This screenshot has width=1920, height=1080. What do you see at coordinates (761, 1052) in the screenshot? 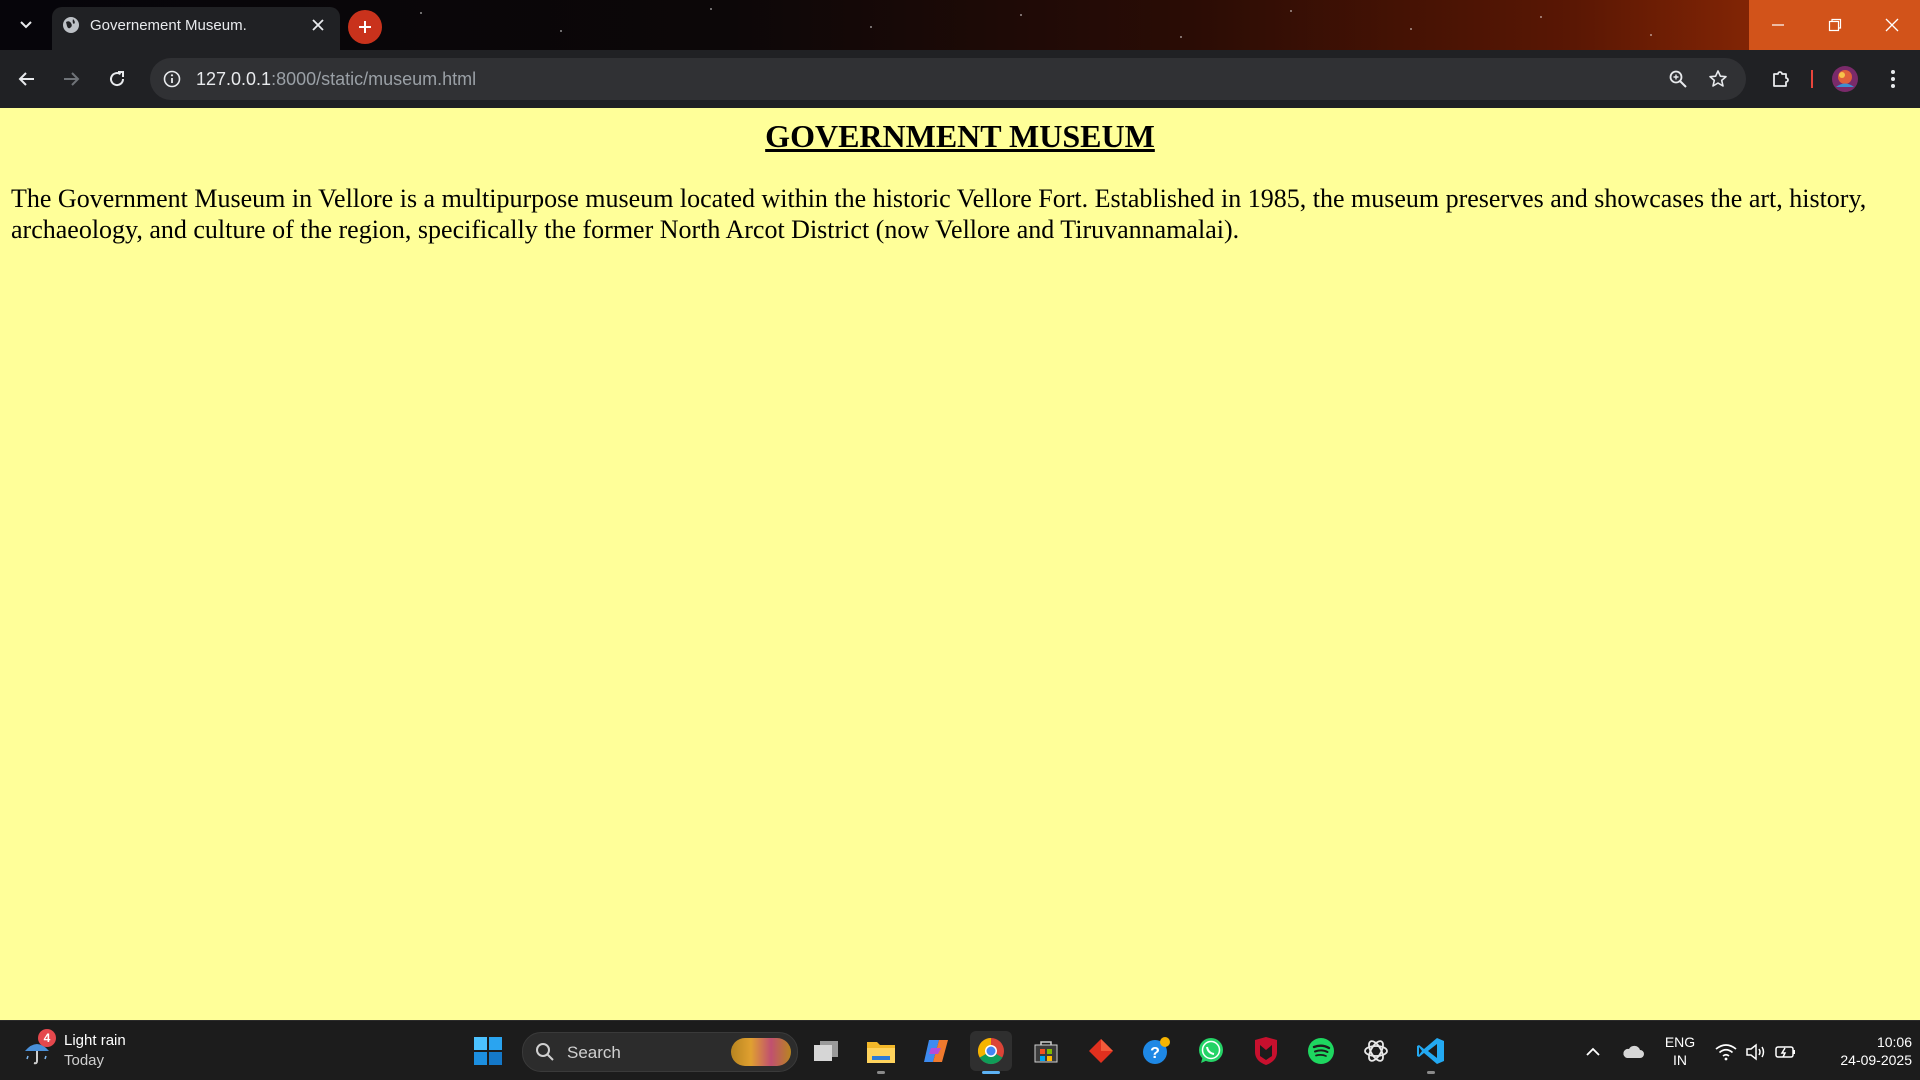
I see `search-highlight-image` at bounding box center [761, 1052].